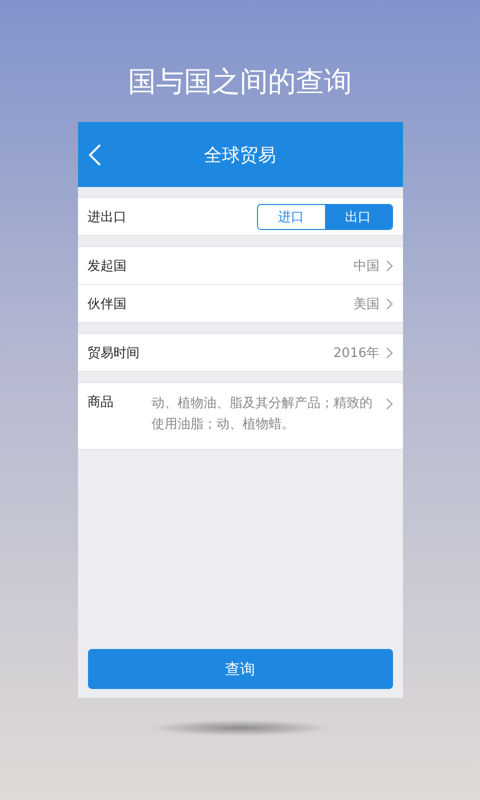 The width and height of the screenshot is (480, 800). I want to click on back-icon, so click(95, 154).